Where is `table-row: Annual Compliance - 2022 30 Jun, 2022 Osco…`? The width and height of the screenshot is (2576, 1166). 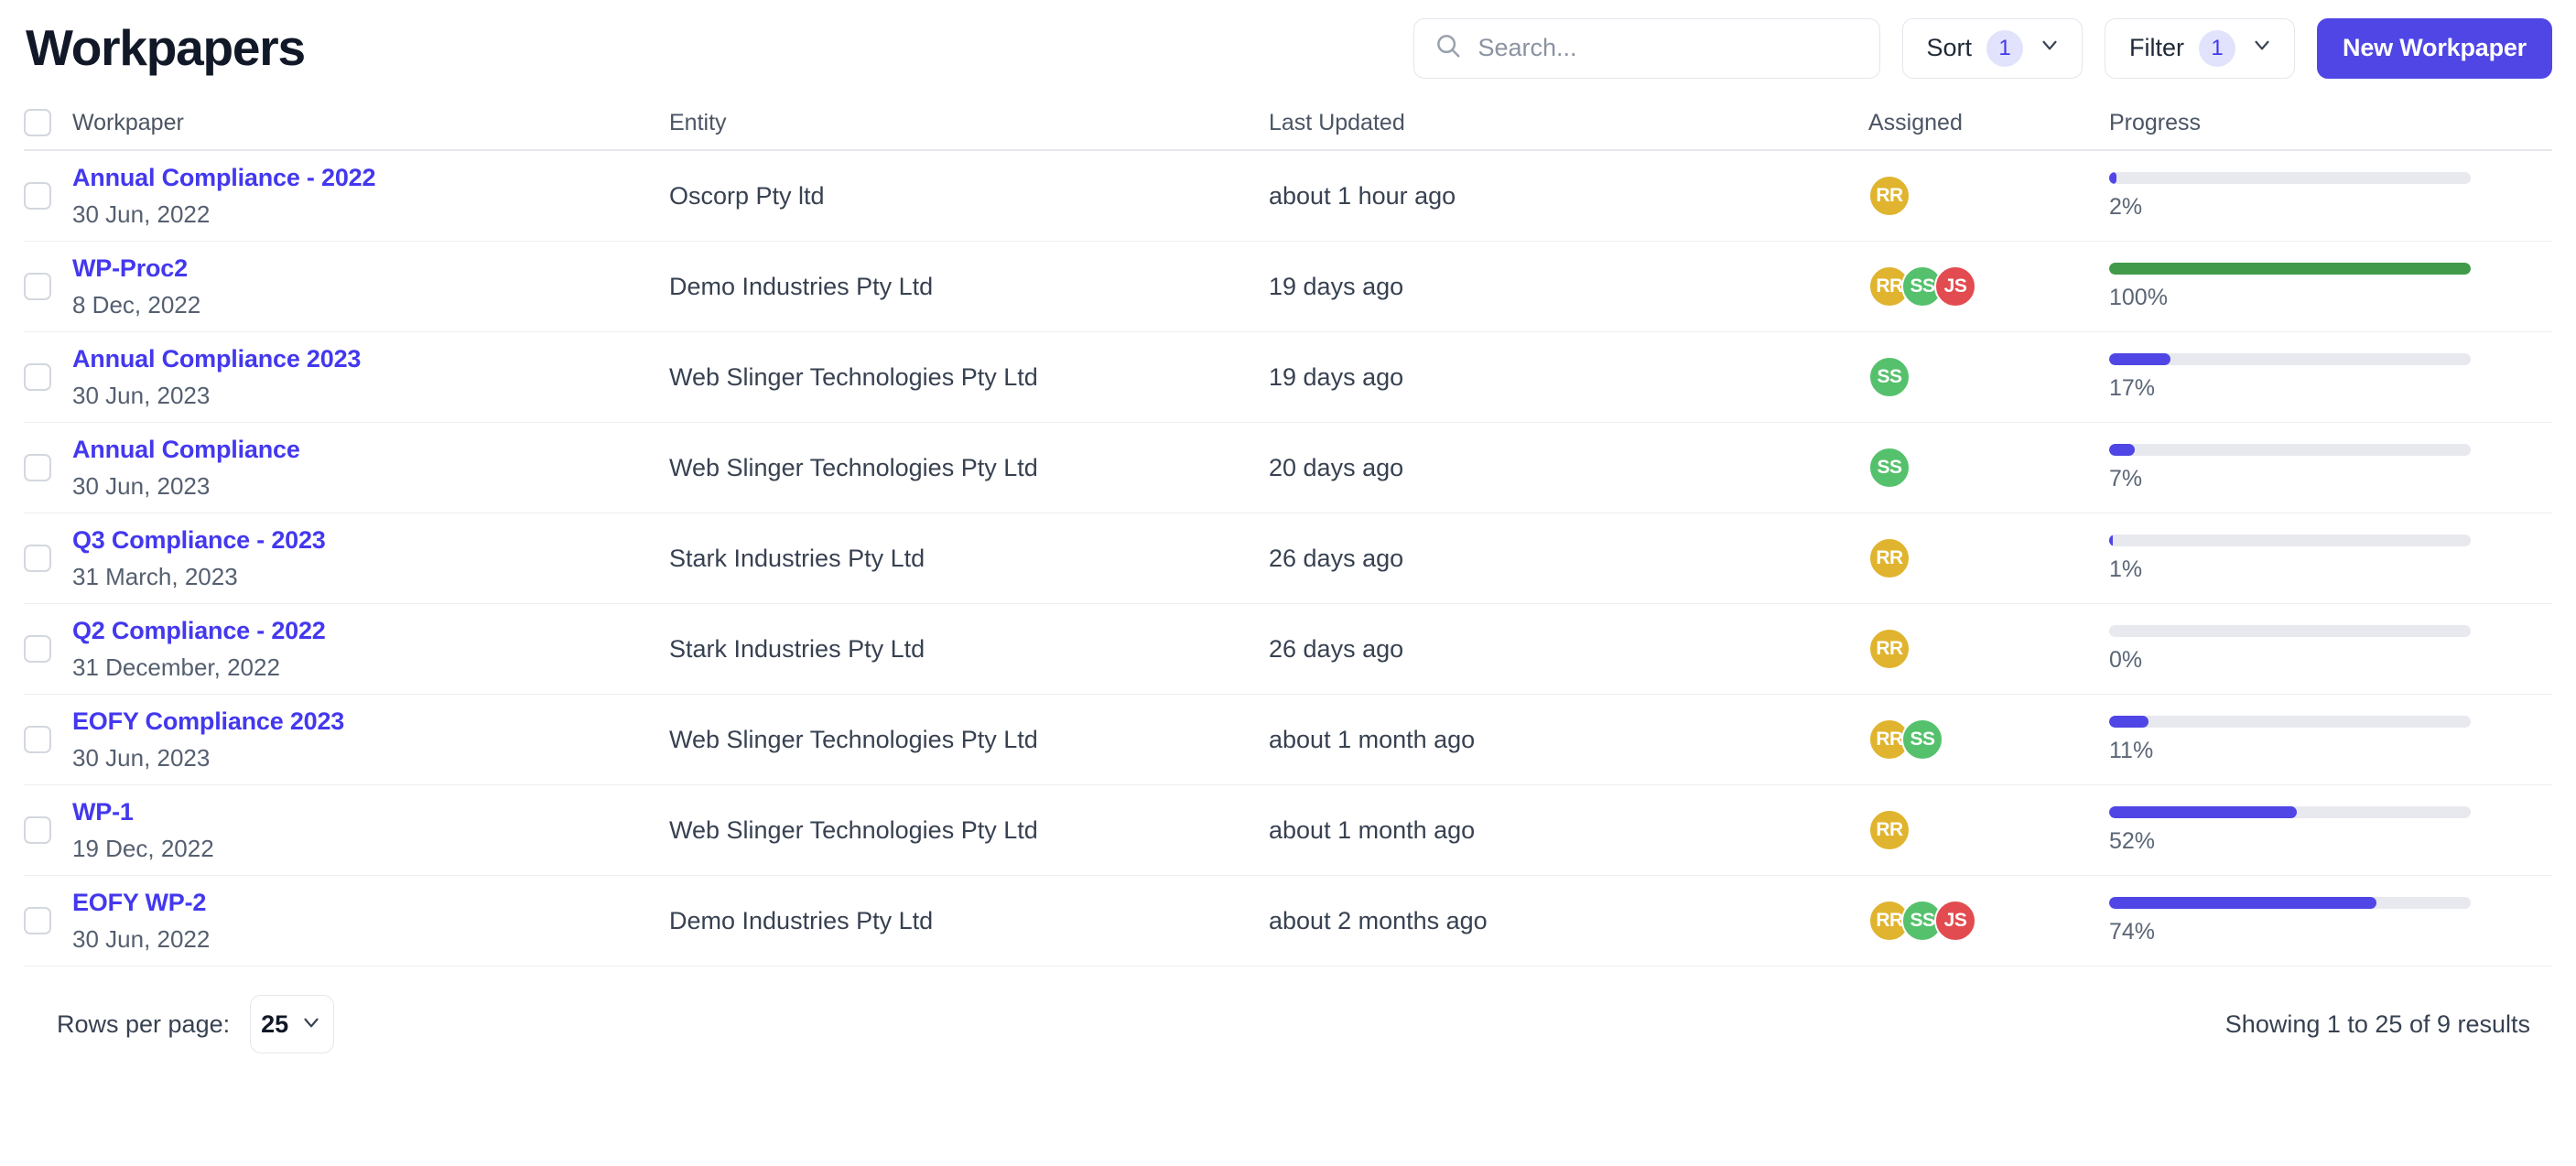
table-row: Annual Compliance - 2022 30 Jun, 2022 Osco… is located at coordinates (1288, 196).